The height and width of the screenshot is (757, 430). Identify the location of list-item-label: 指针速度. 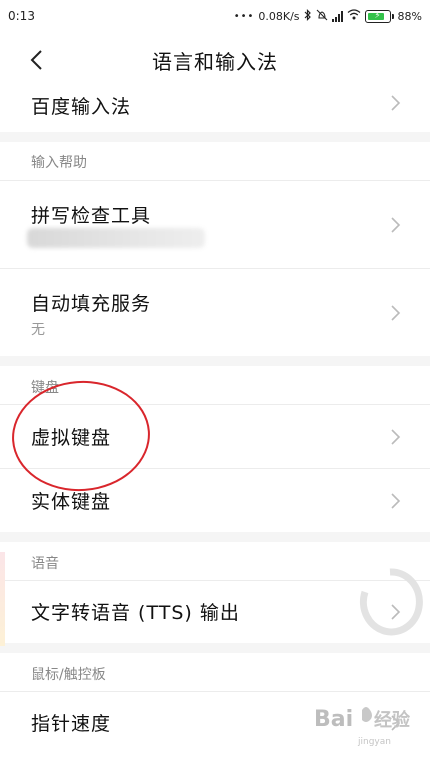
(71, 724).